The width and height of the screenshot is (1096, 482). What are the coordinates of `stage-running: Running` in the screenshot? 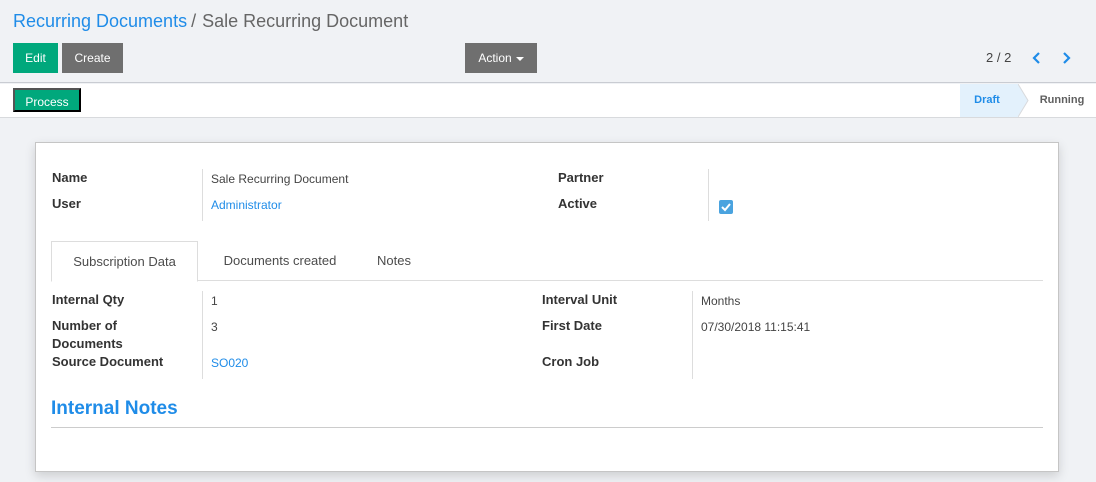 It's located at (1062, 100).